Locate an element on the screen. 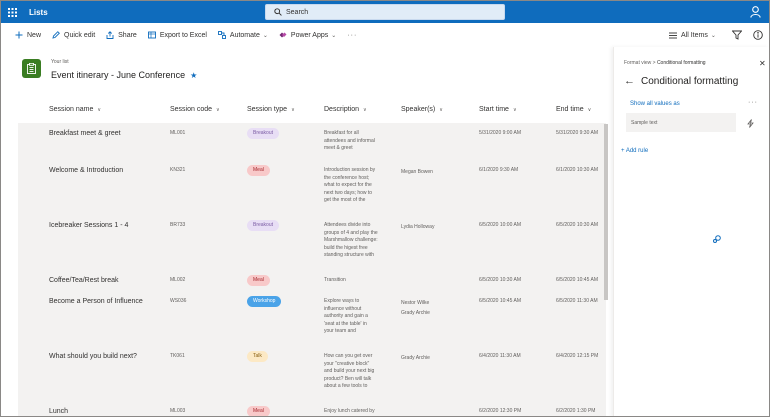 Image resolution: width=770 pixels, height=417 pixels. end-time-cell: 6/5/2020 10:30 AM is located at coordinates (577, 225).